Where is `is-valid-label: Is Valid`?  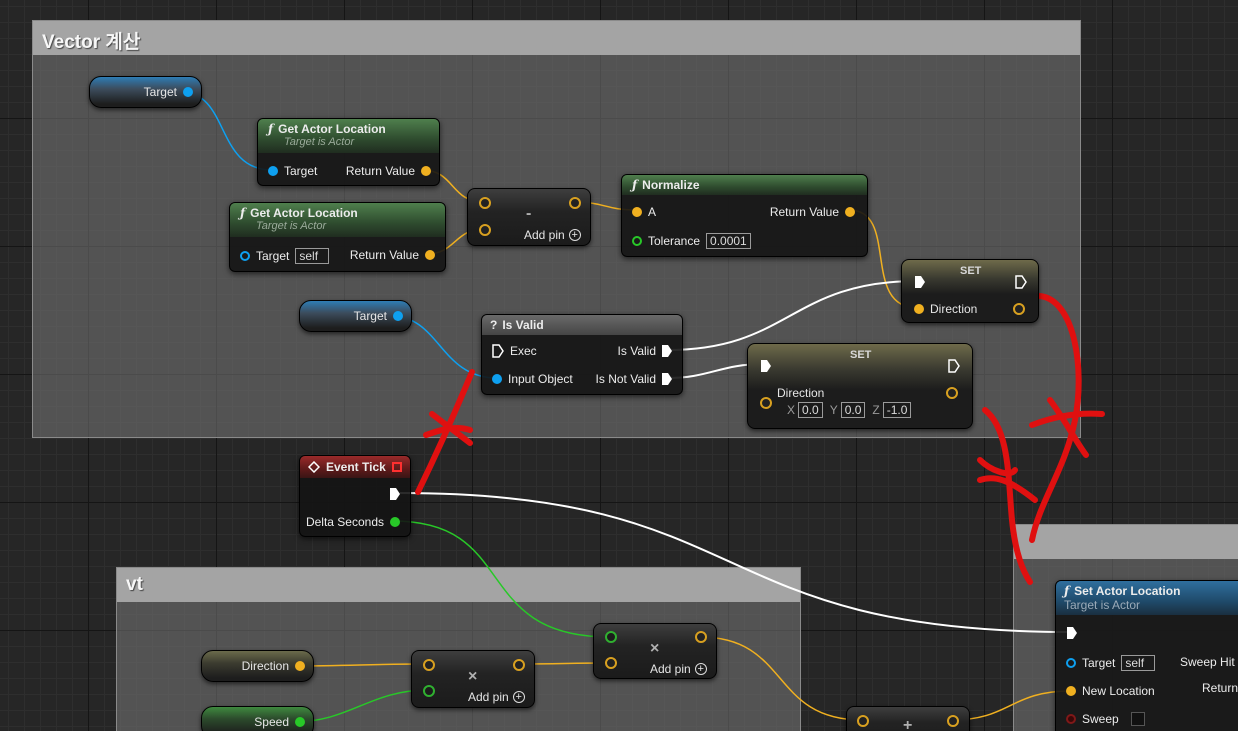 is-valid-label: Is Valid is located at coordinates (636, 351).